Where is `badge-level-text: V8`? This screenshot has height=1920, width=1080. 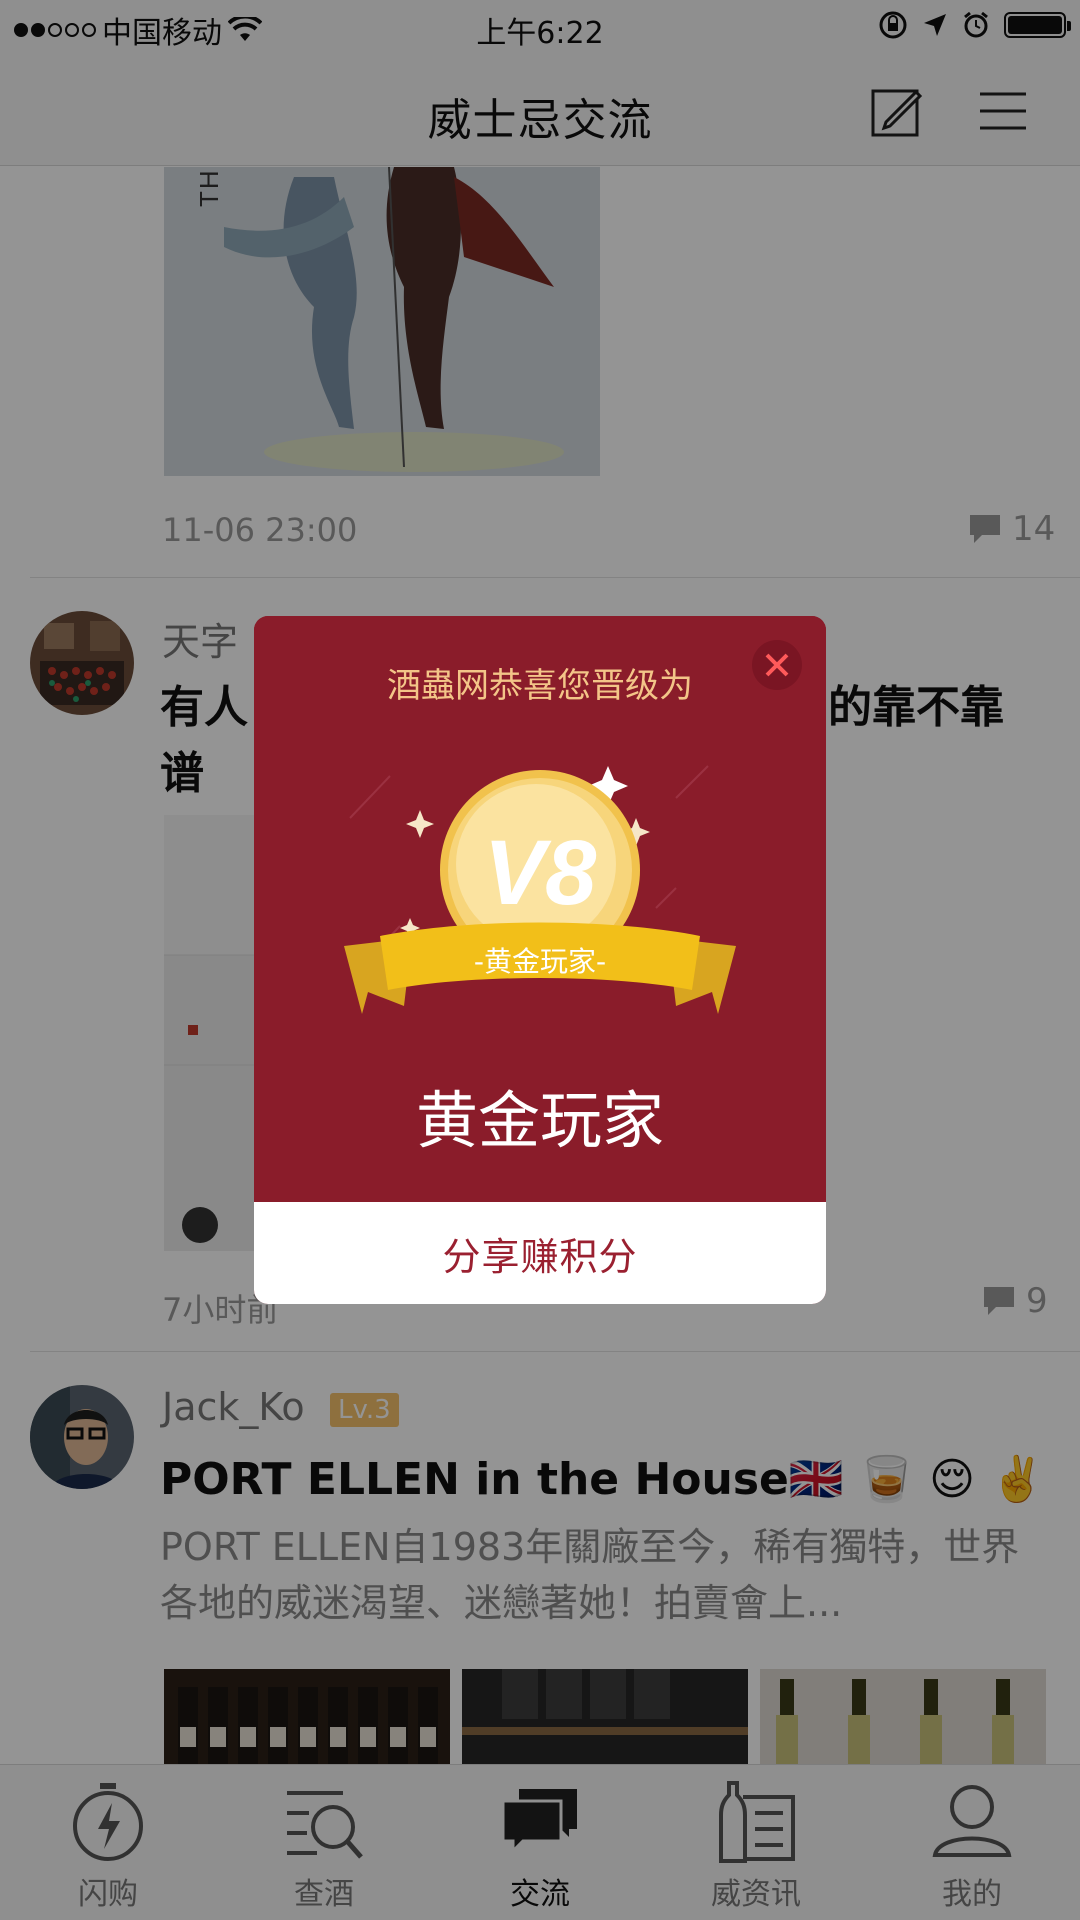 badge-level-text: V8 is located at coordinates (540, 873).